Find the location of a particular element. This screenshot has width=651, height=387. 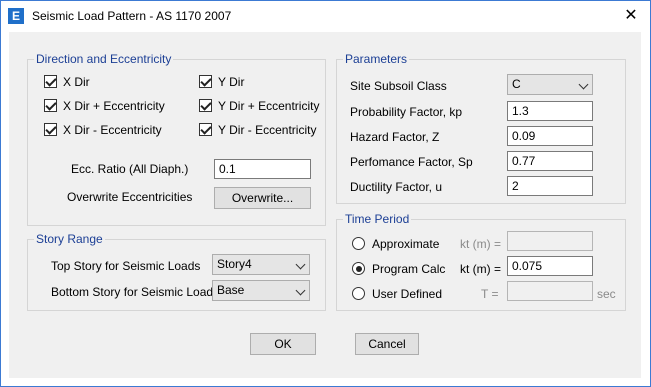

ecc-ratio-input: 0.1 is located at coordinates (262, 169).